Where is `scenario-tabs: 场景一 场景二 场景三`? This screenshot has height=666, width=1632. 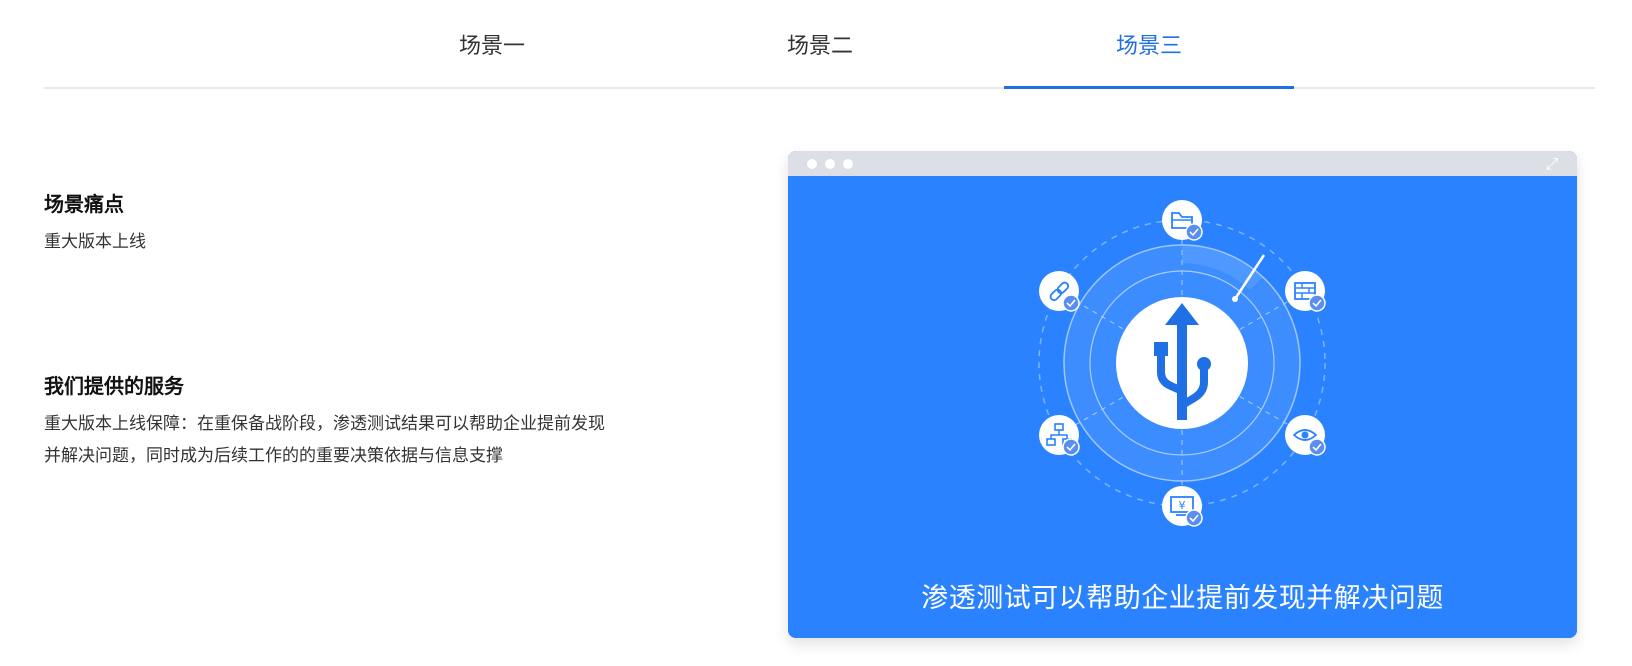
scenario-tabs: 场景一 场景二 场景三 is located at coordinates (819, 44).